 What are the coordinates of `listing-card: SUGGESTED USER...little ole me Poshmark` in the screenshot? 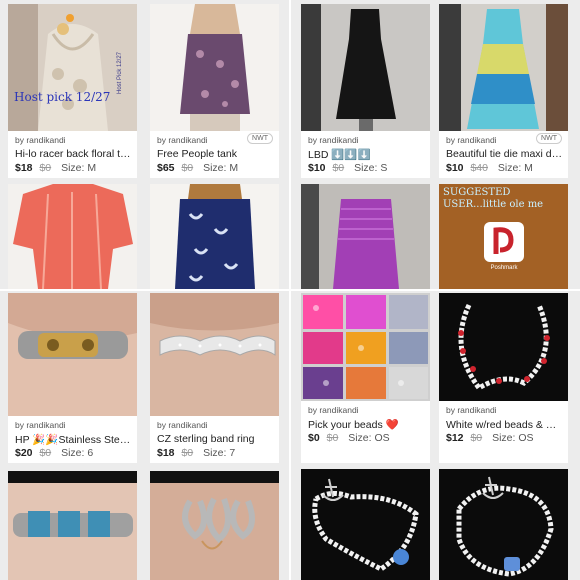 It's located at (503, 236).